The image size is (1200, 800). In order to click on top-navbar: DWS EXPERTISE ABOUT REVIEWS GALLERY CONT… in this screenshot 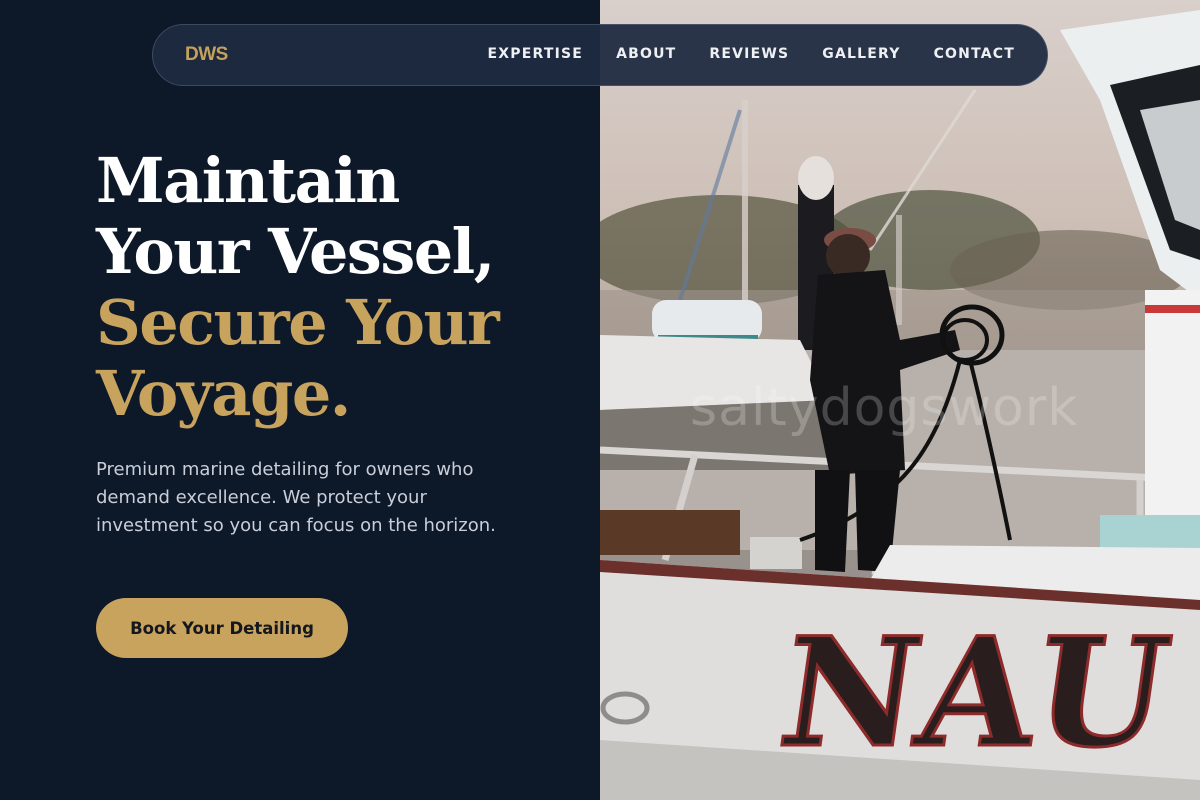, I will do `click(600, 55)`.